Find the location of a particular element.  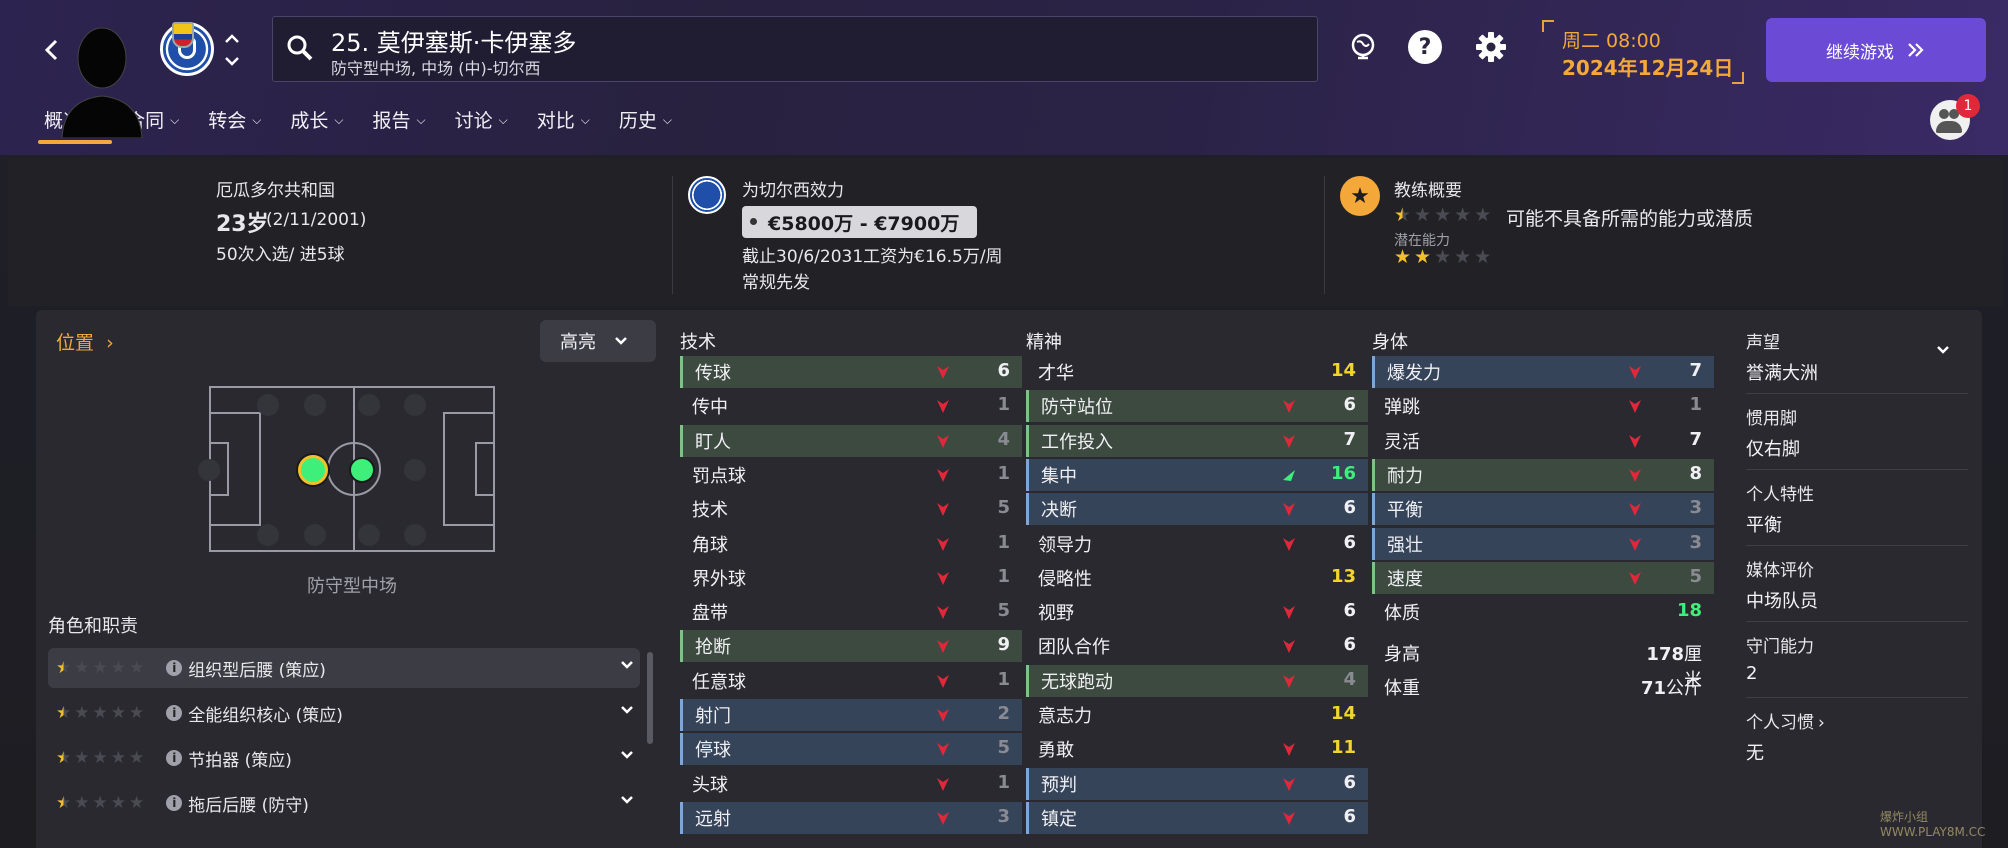

attribute-row: 侵略性 13 is located at coordinates (1197, 578).